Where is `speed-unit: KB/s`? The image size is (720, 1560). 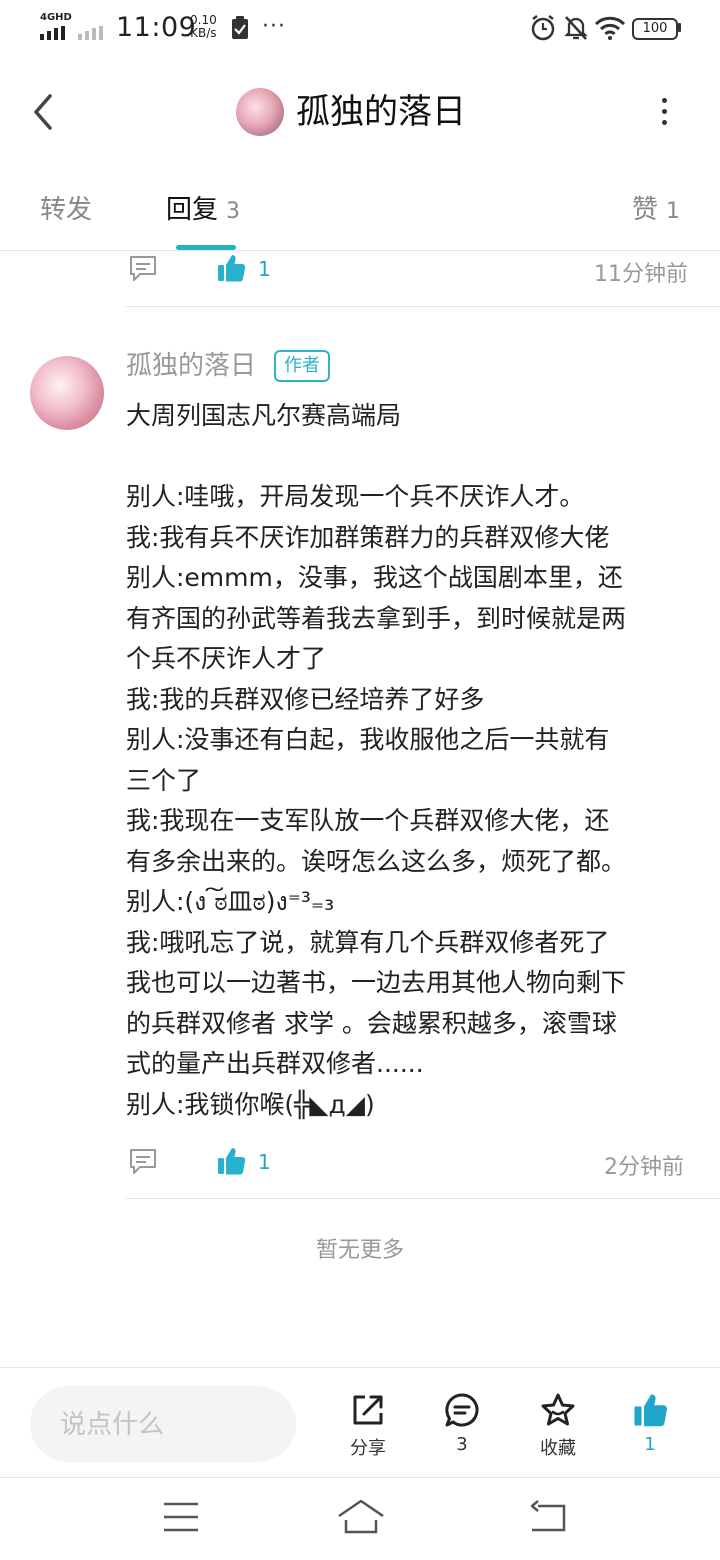
speed-unit: KB/s is located at coordinates (203, 33).